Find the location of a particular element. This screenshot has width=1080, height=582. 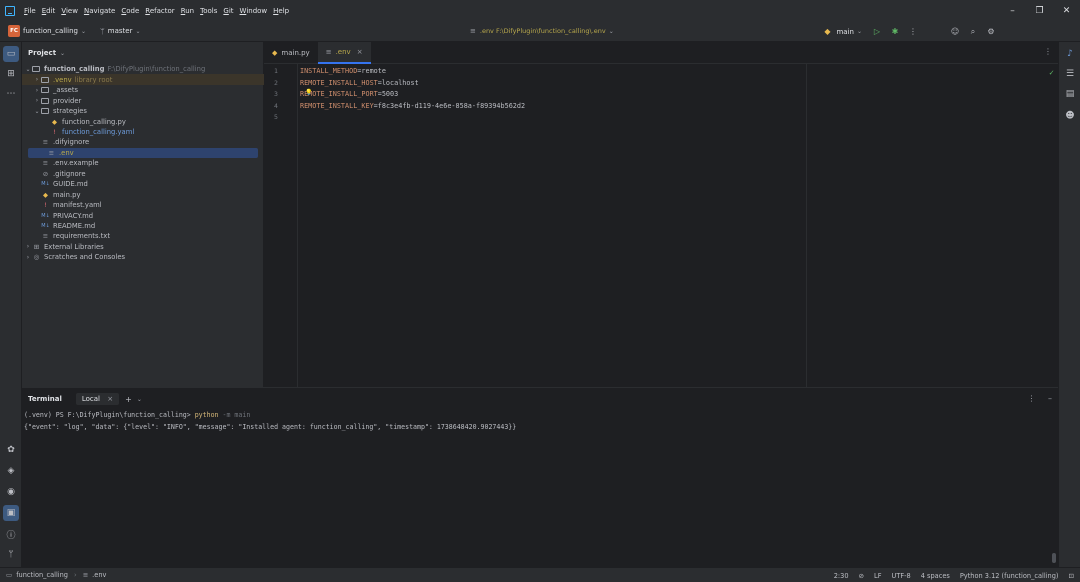

menu-window: Window is located at coordinates (254, 11).